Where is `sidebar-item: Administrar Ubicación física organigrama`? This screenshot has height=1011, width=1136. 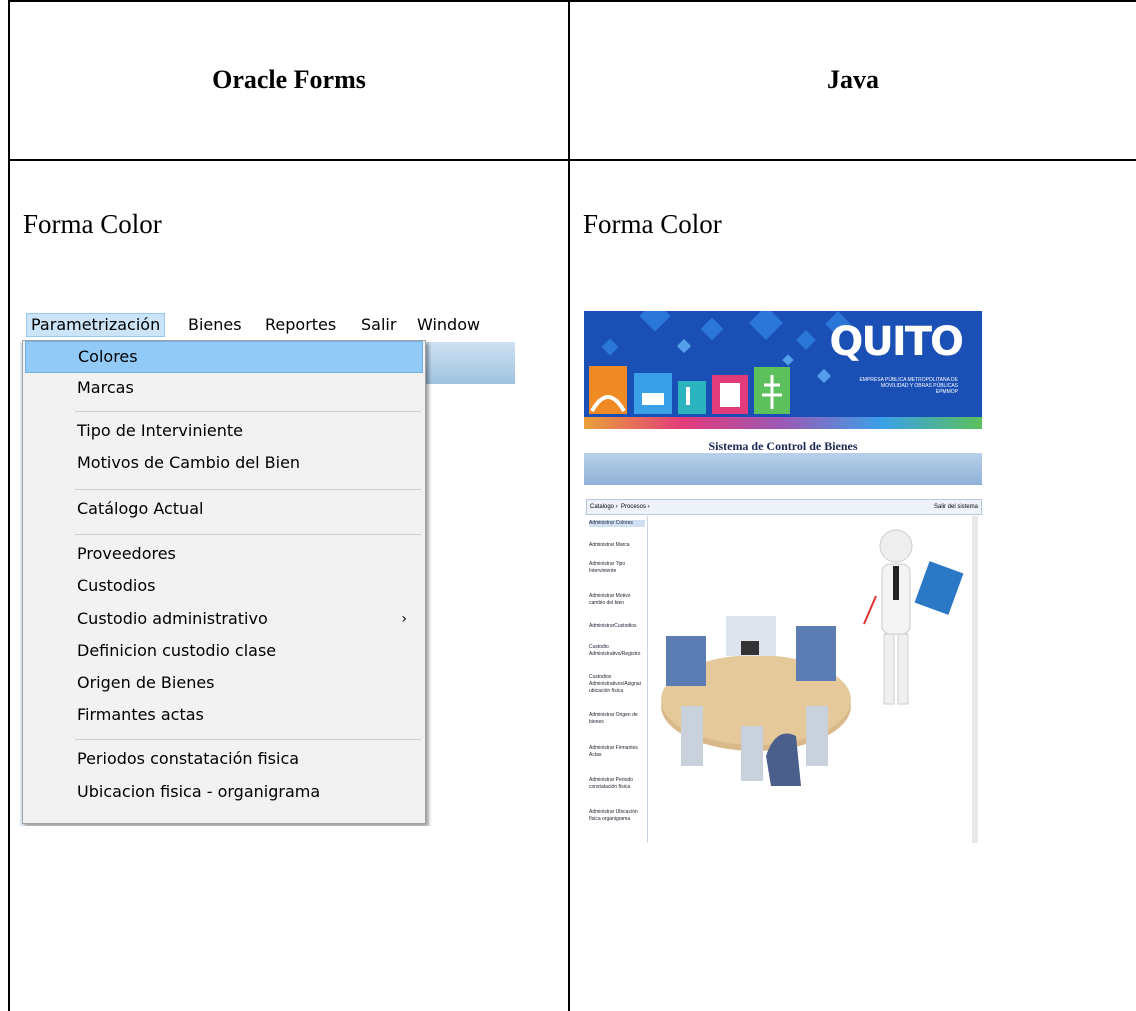 sidebar-item: Administrar Ubicación física organigrama is located at coordinates (617, 816).